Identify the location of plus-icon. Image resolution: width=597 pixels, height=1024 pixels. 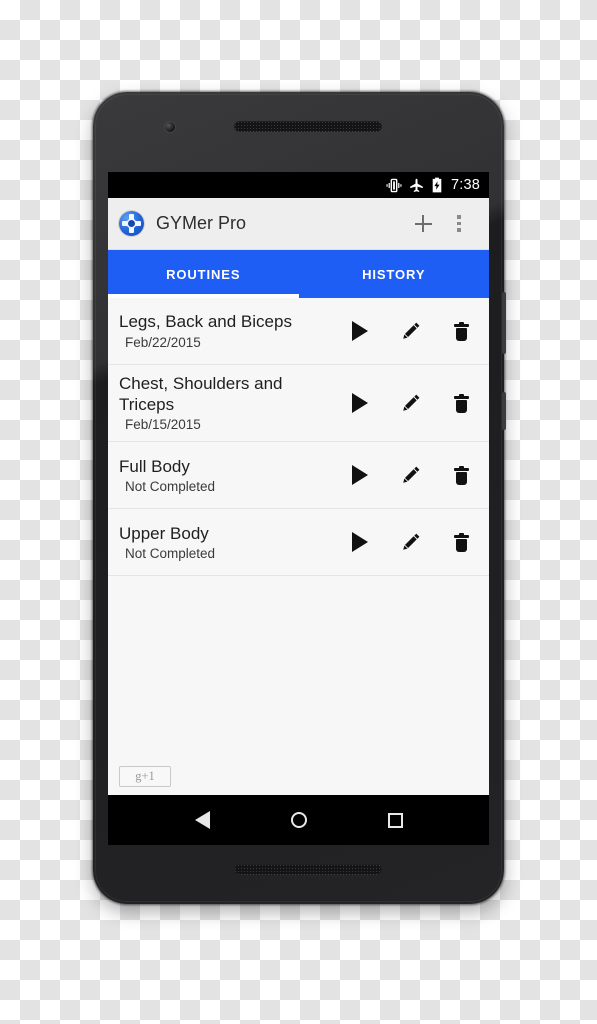
(423, 223).